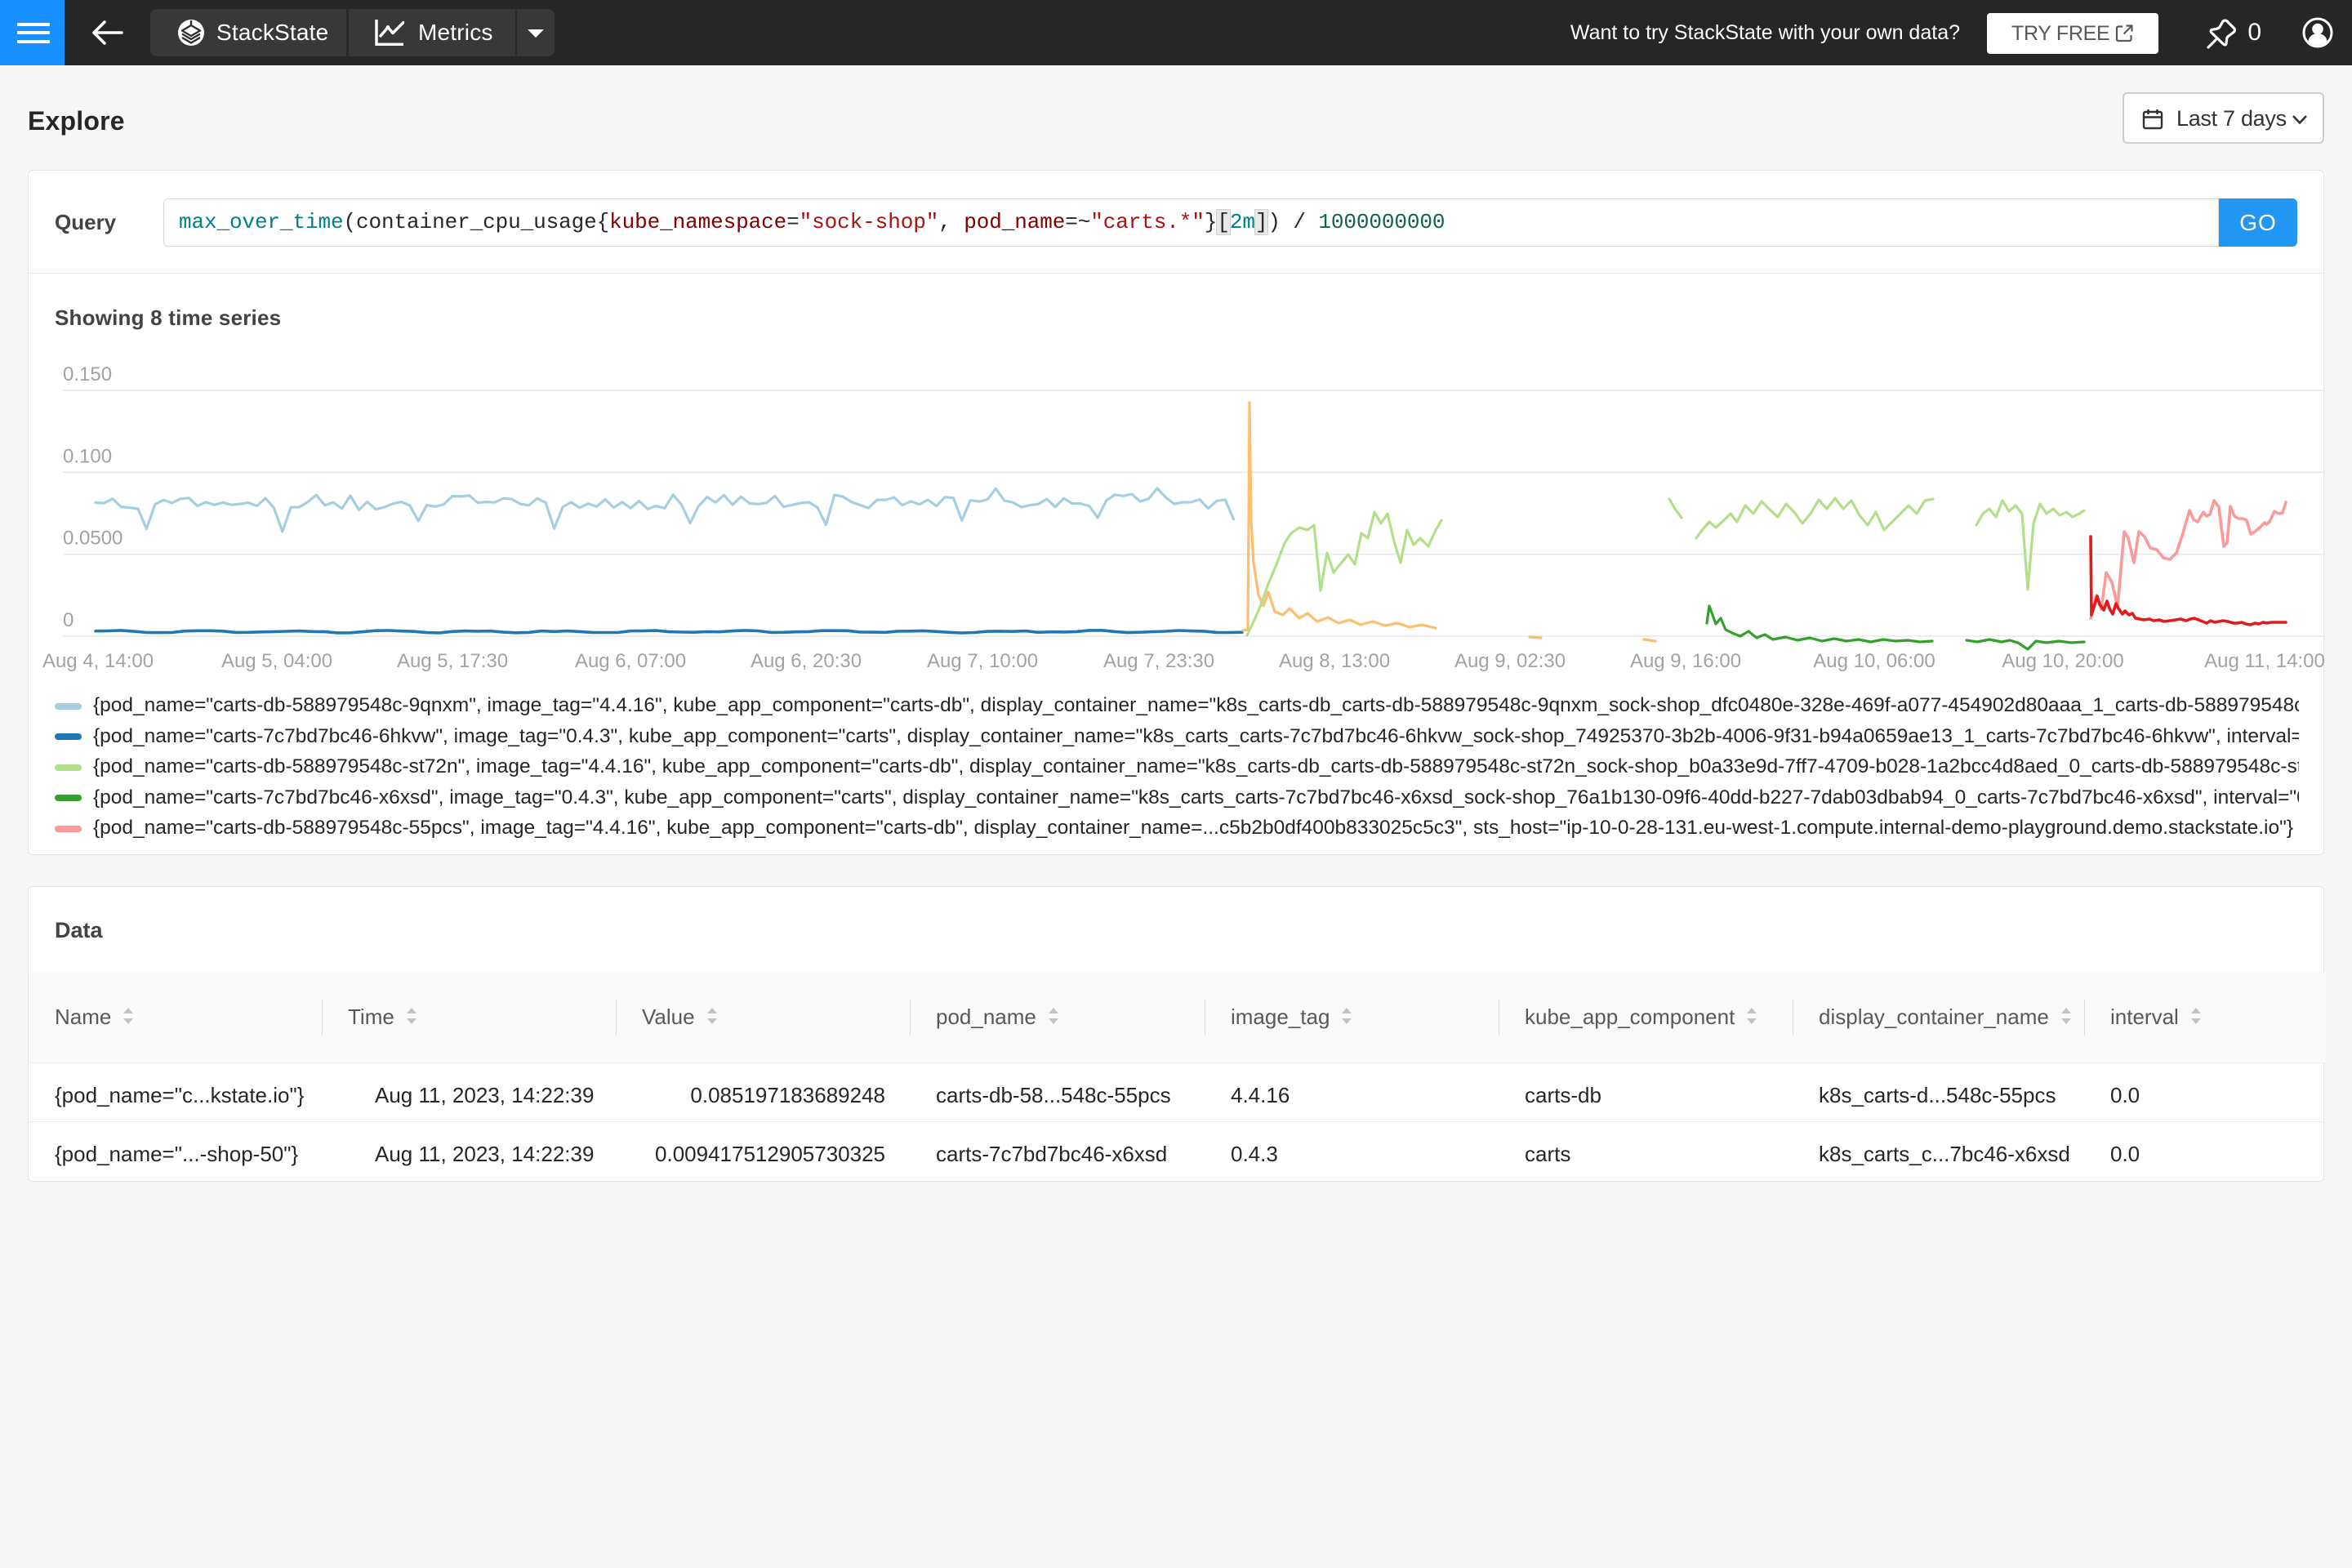 Image resolution: width=2352 pixels, height=1568 pixels. Describe the element at coordinates (68, 620) in the screenshot. I see `svg-text: 0` at that location.